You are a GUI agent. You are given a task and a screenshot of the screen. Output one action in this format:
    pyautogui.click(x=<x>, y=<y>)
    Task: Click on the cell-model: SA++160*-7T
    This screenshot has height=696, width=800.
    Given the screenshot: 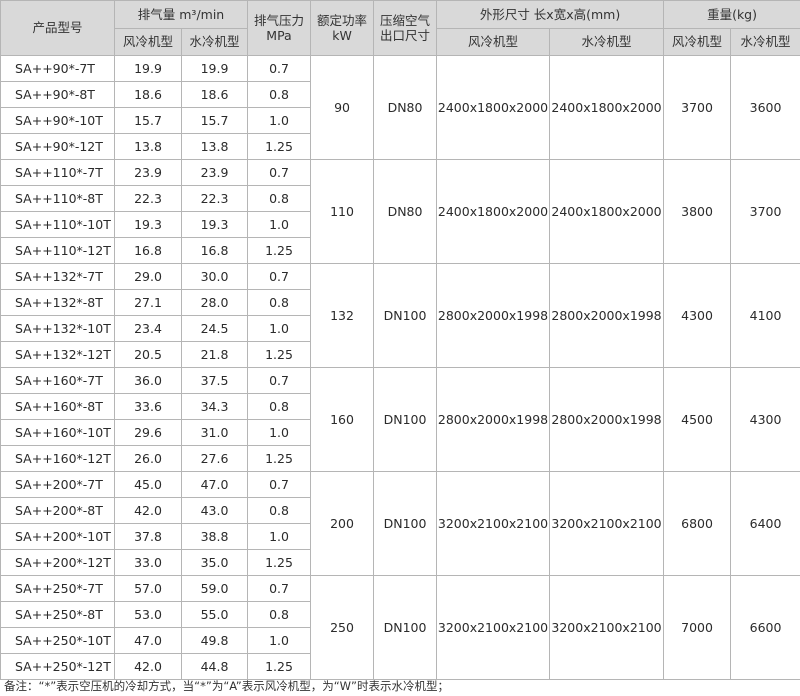 What is the action you would take?
    pyautogui.click(x=57, y=380)
    